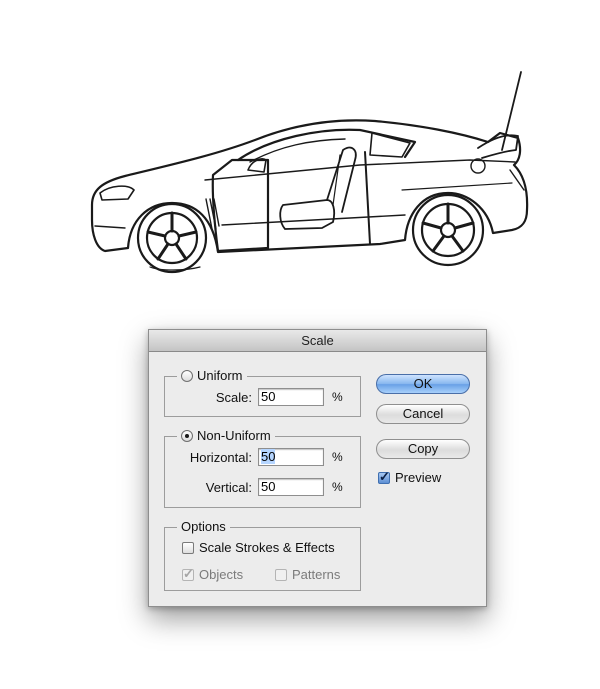  What do you see at coordinates (220, 457) in the screenshot?
I see `horizontal-label: Horizontal:` at bounding box center [220, 457].